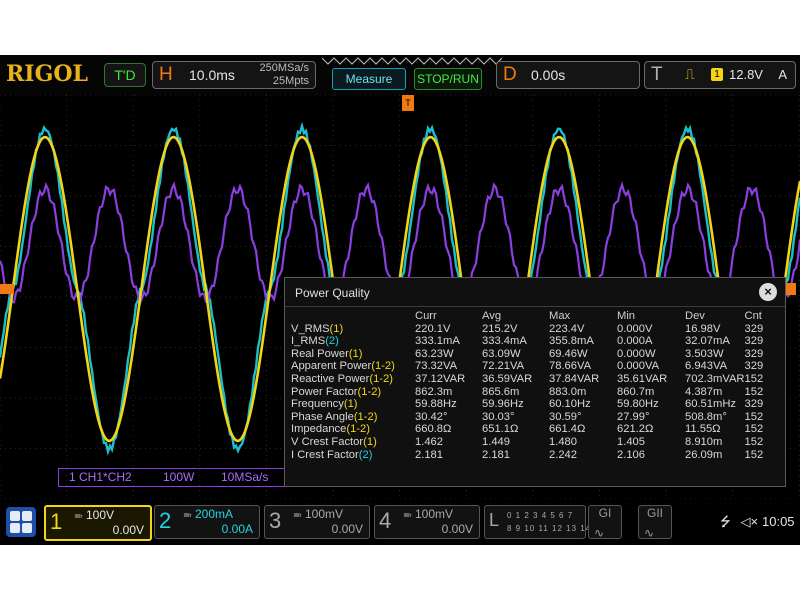  What do you see at coordinates (725, 521) in the screenshot?
I see `usb-icon: ⭍` at bounding box center [725, 521].